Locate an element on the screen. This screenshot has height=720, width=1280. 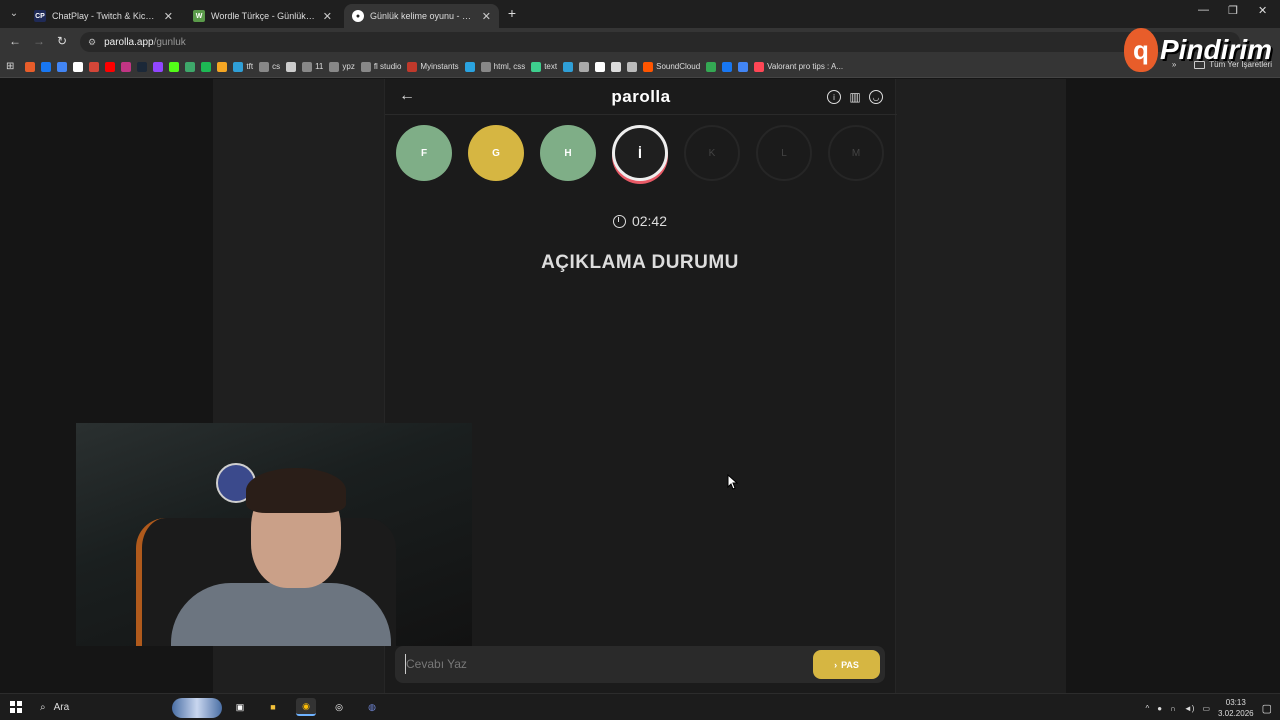
bookmark-label: text is located at coordinates (551, 66).